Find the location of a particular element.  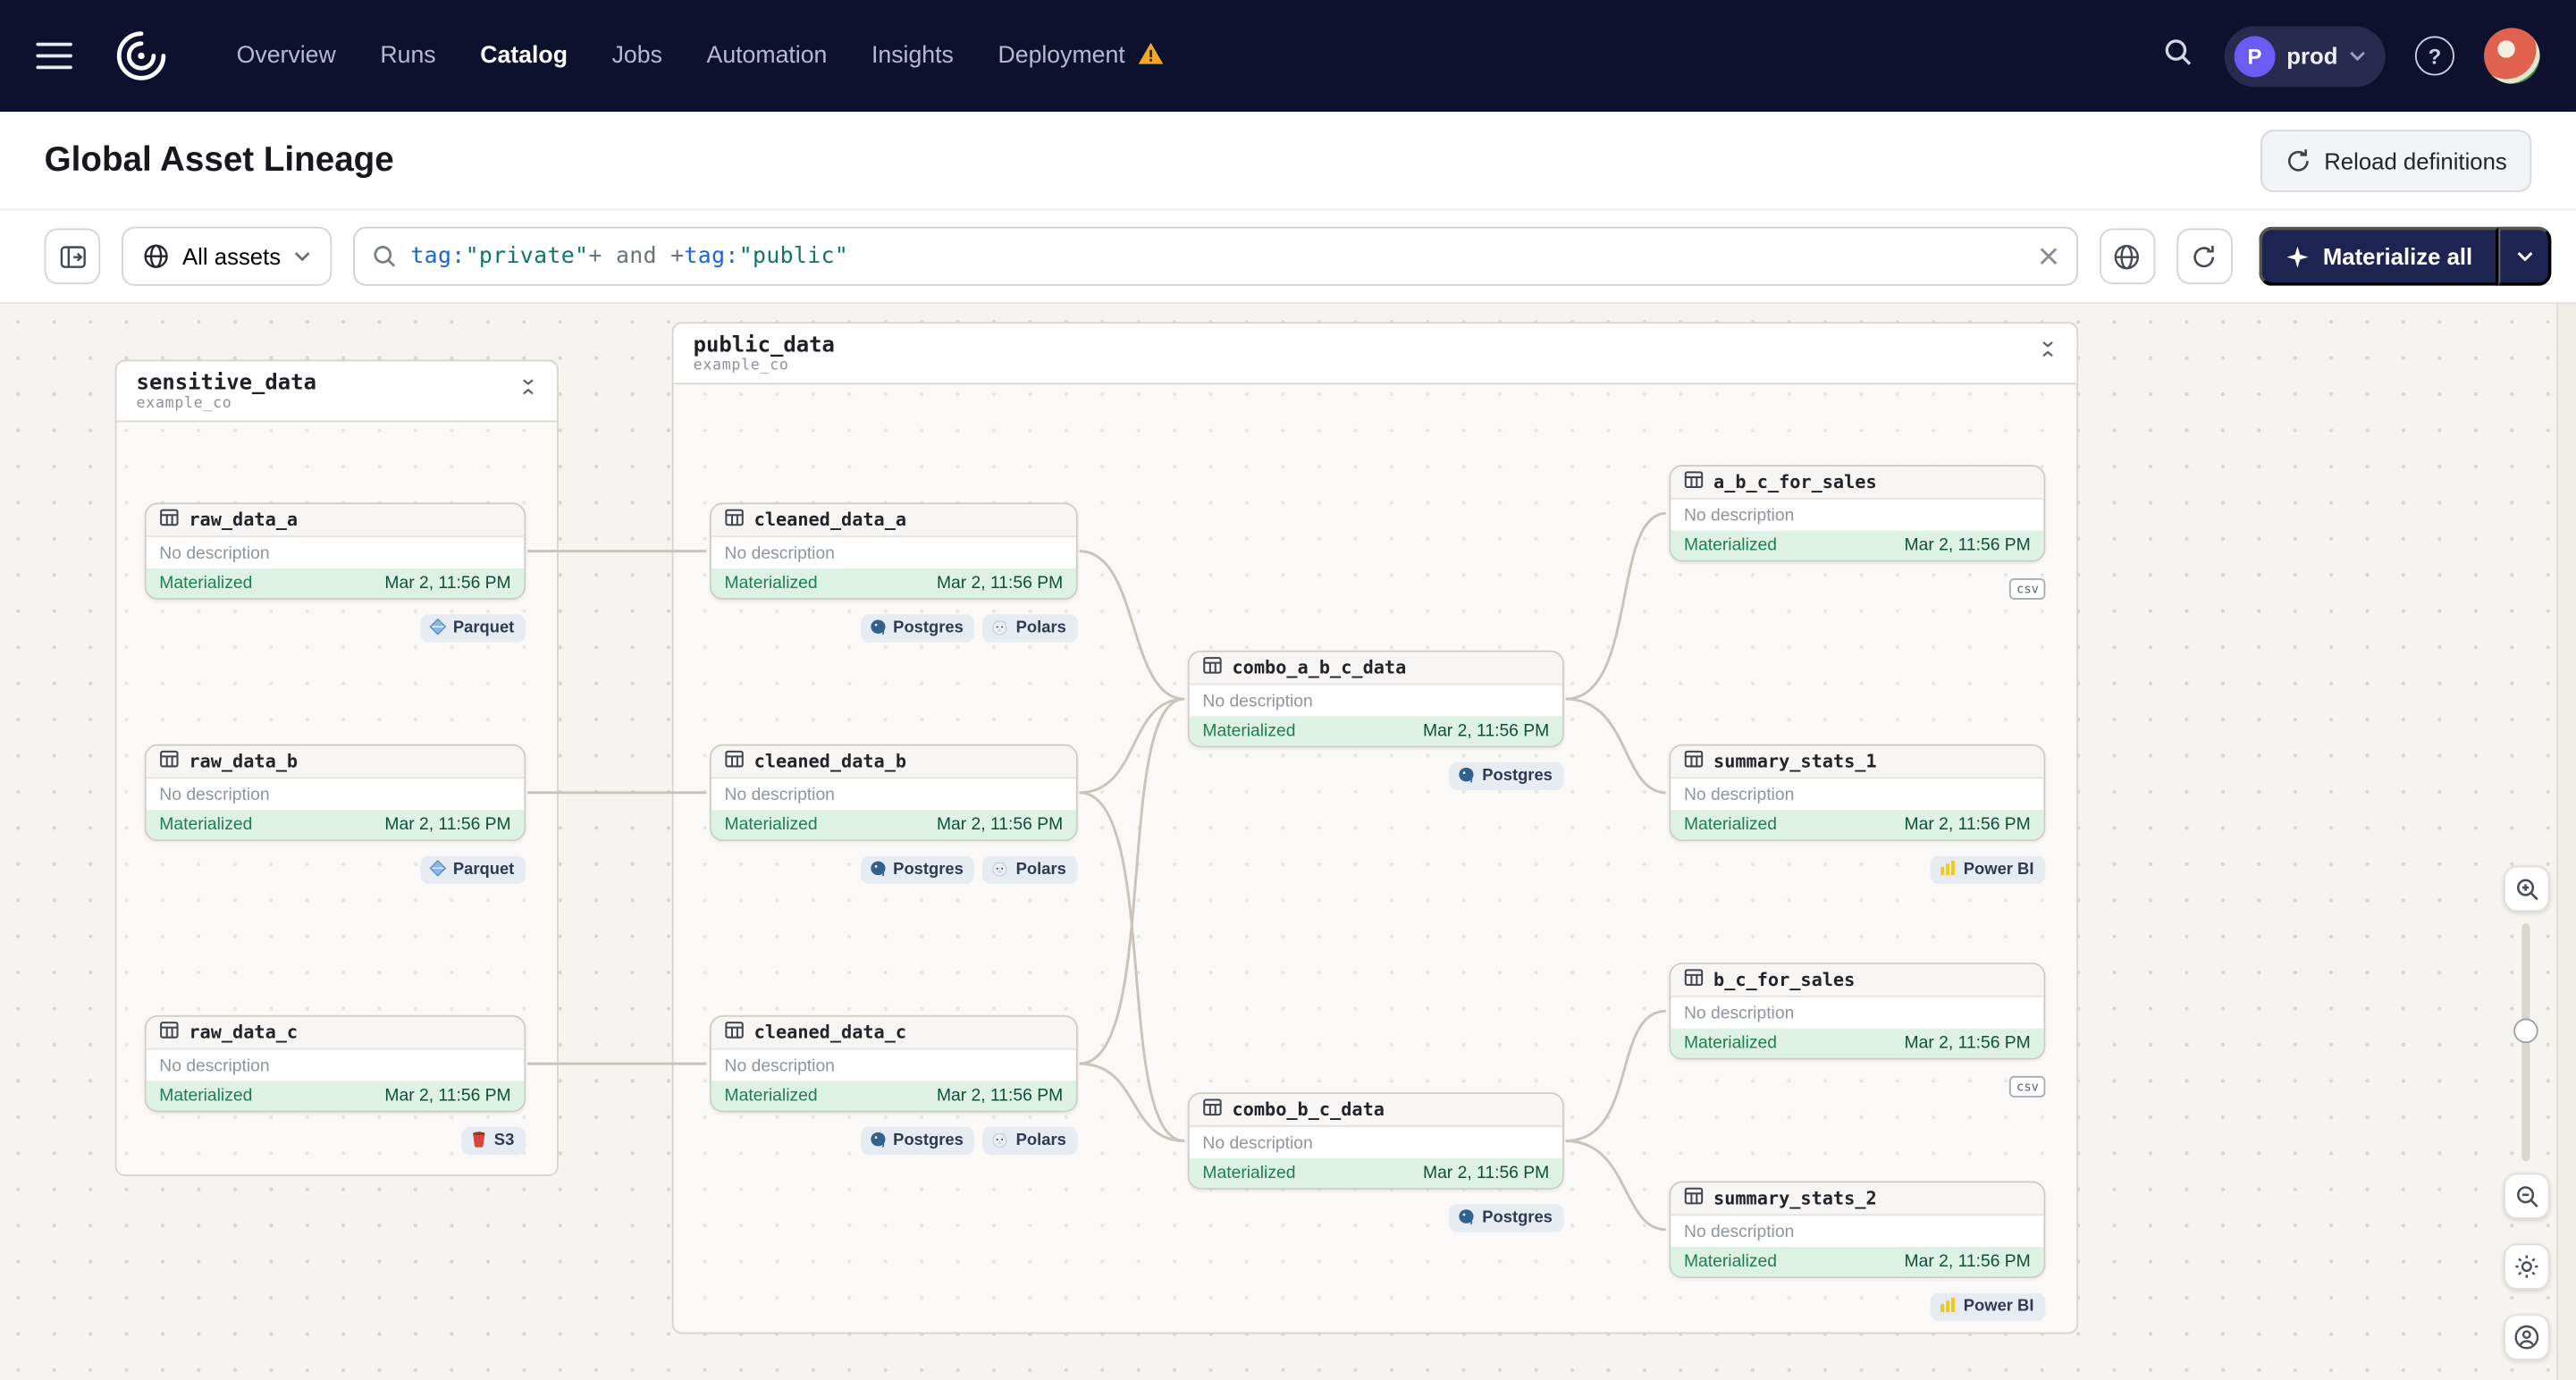

menu-icon is located at coordinates (54, 56).